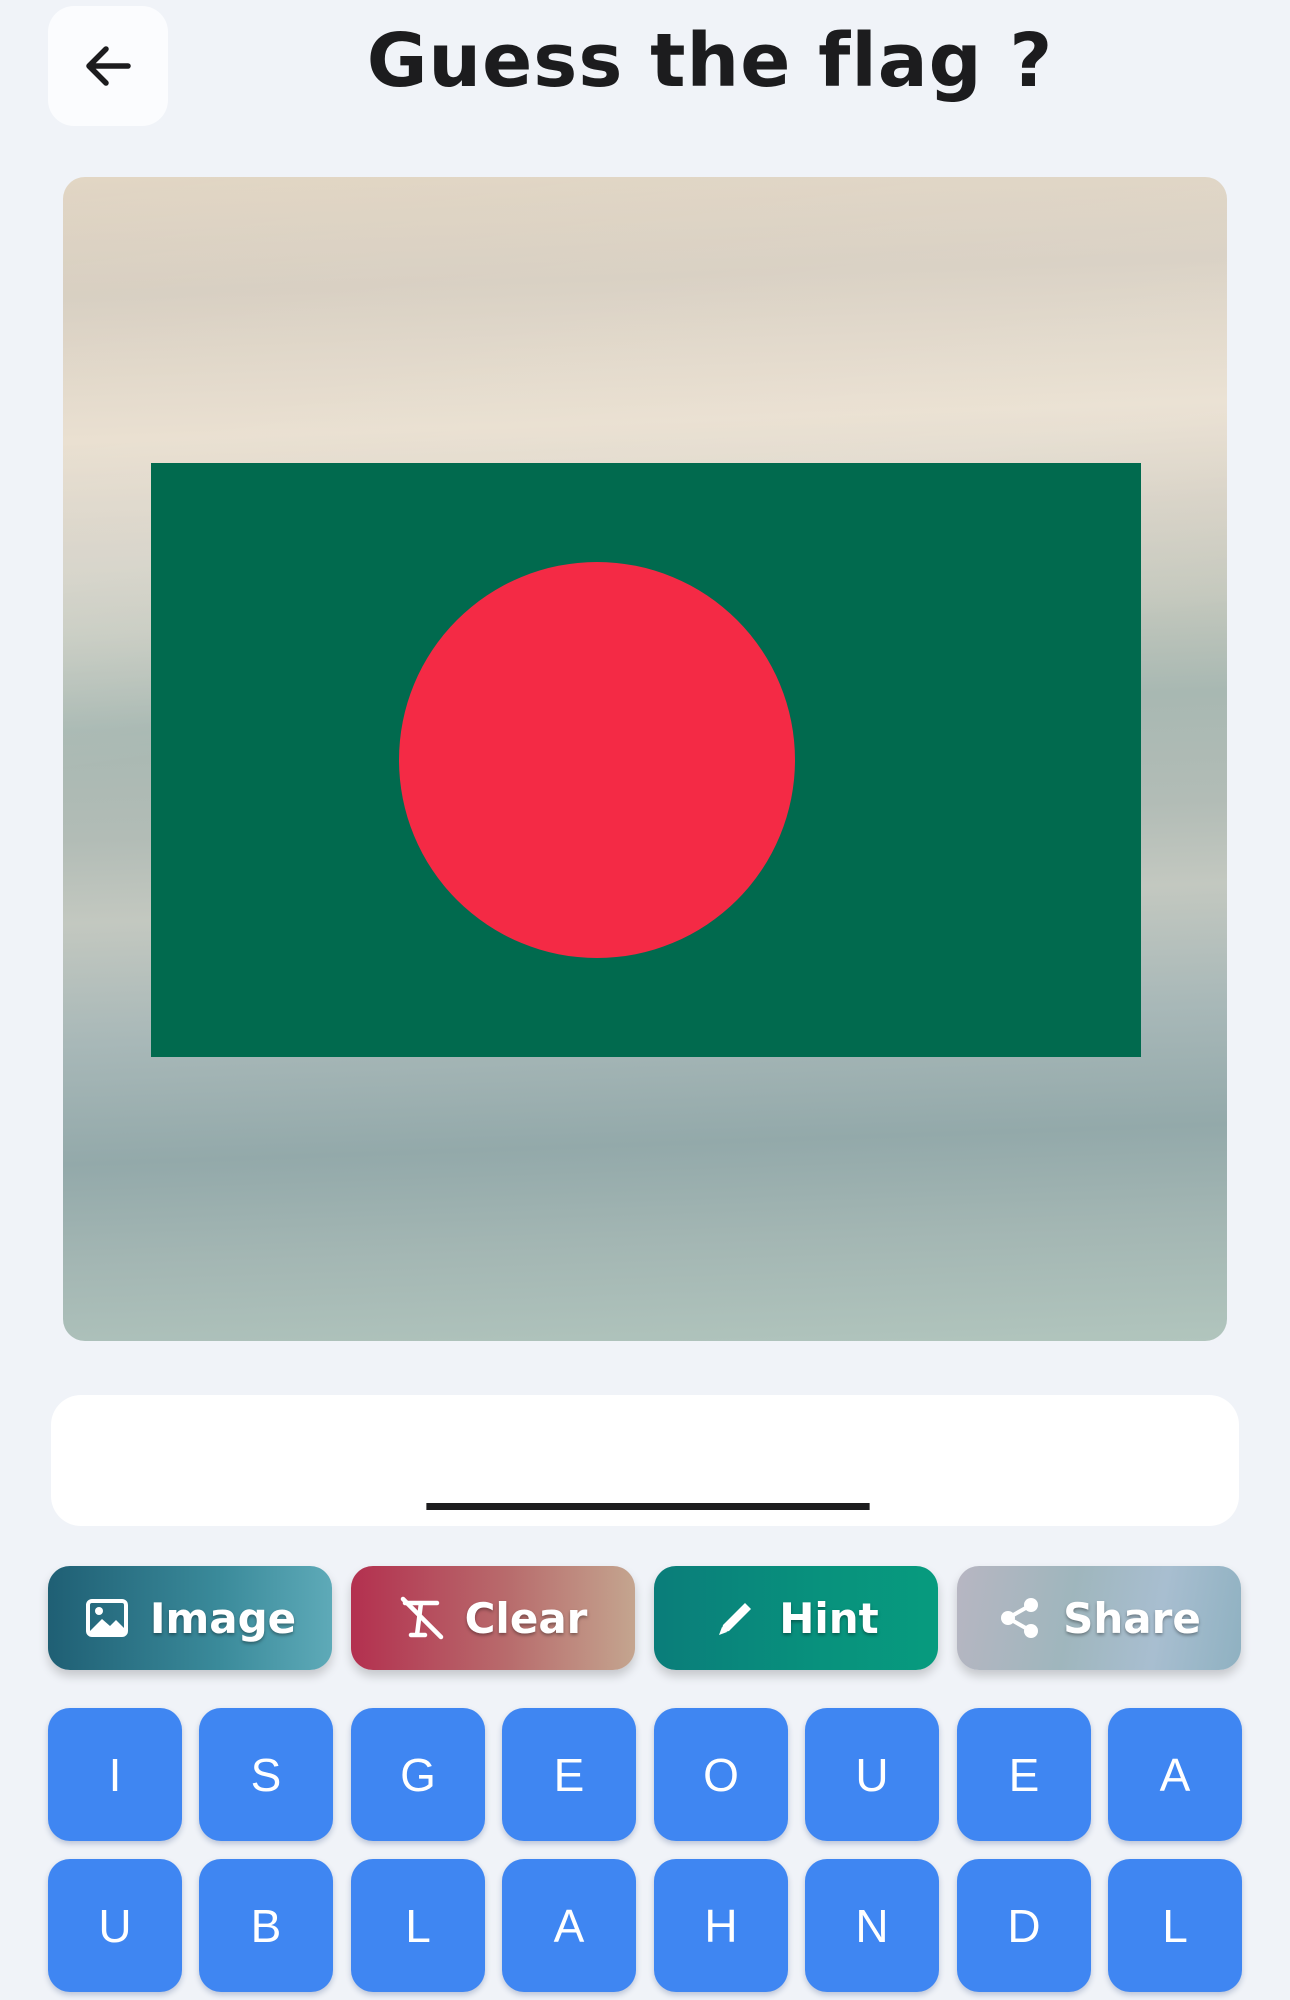 The height and width of the screenshot is (2000, 1290). What do you see at coordinates (107, 1618) in the screenshot?
I see `image-icon` at bounding box center [107, 1618].